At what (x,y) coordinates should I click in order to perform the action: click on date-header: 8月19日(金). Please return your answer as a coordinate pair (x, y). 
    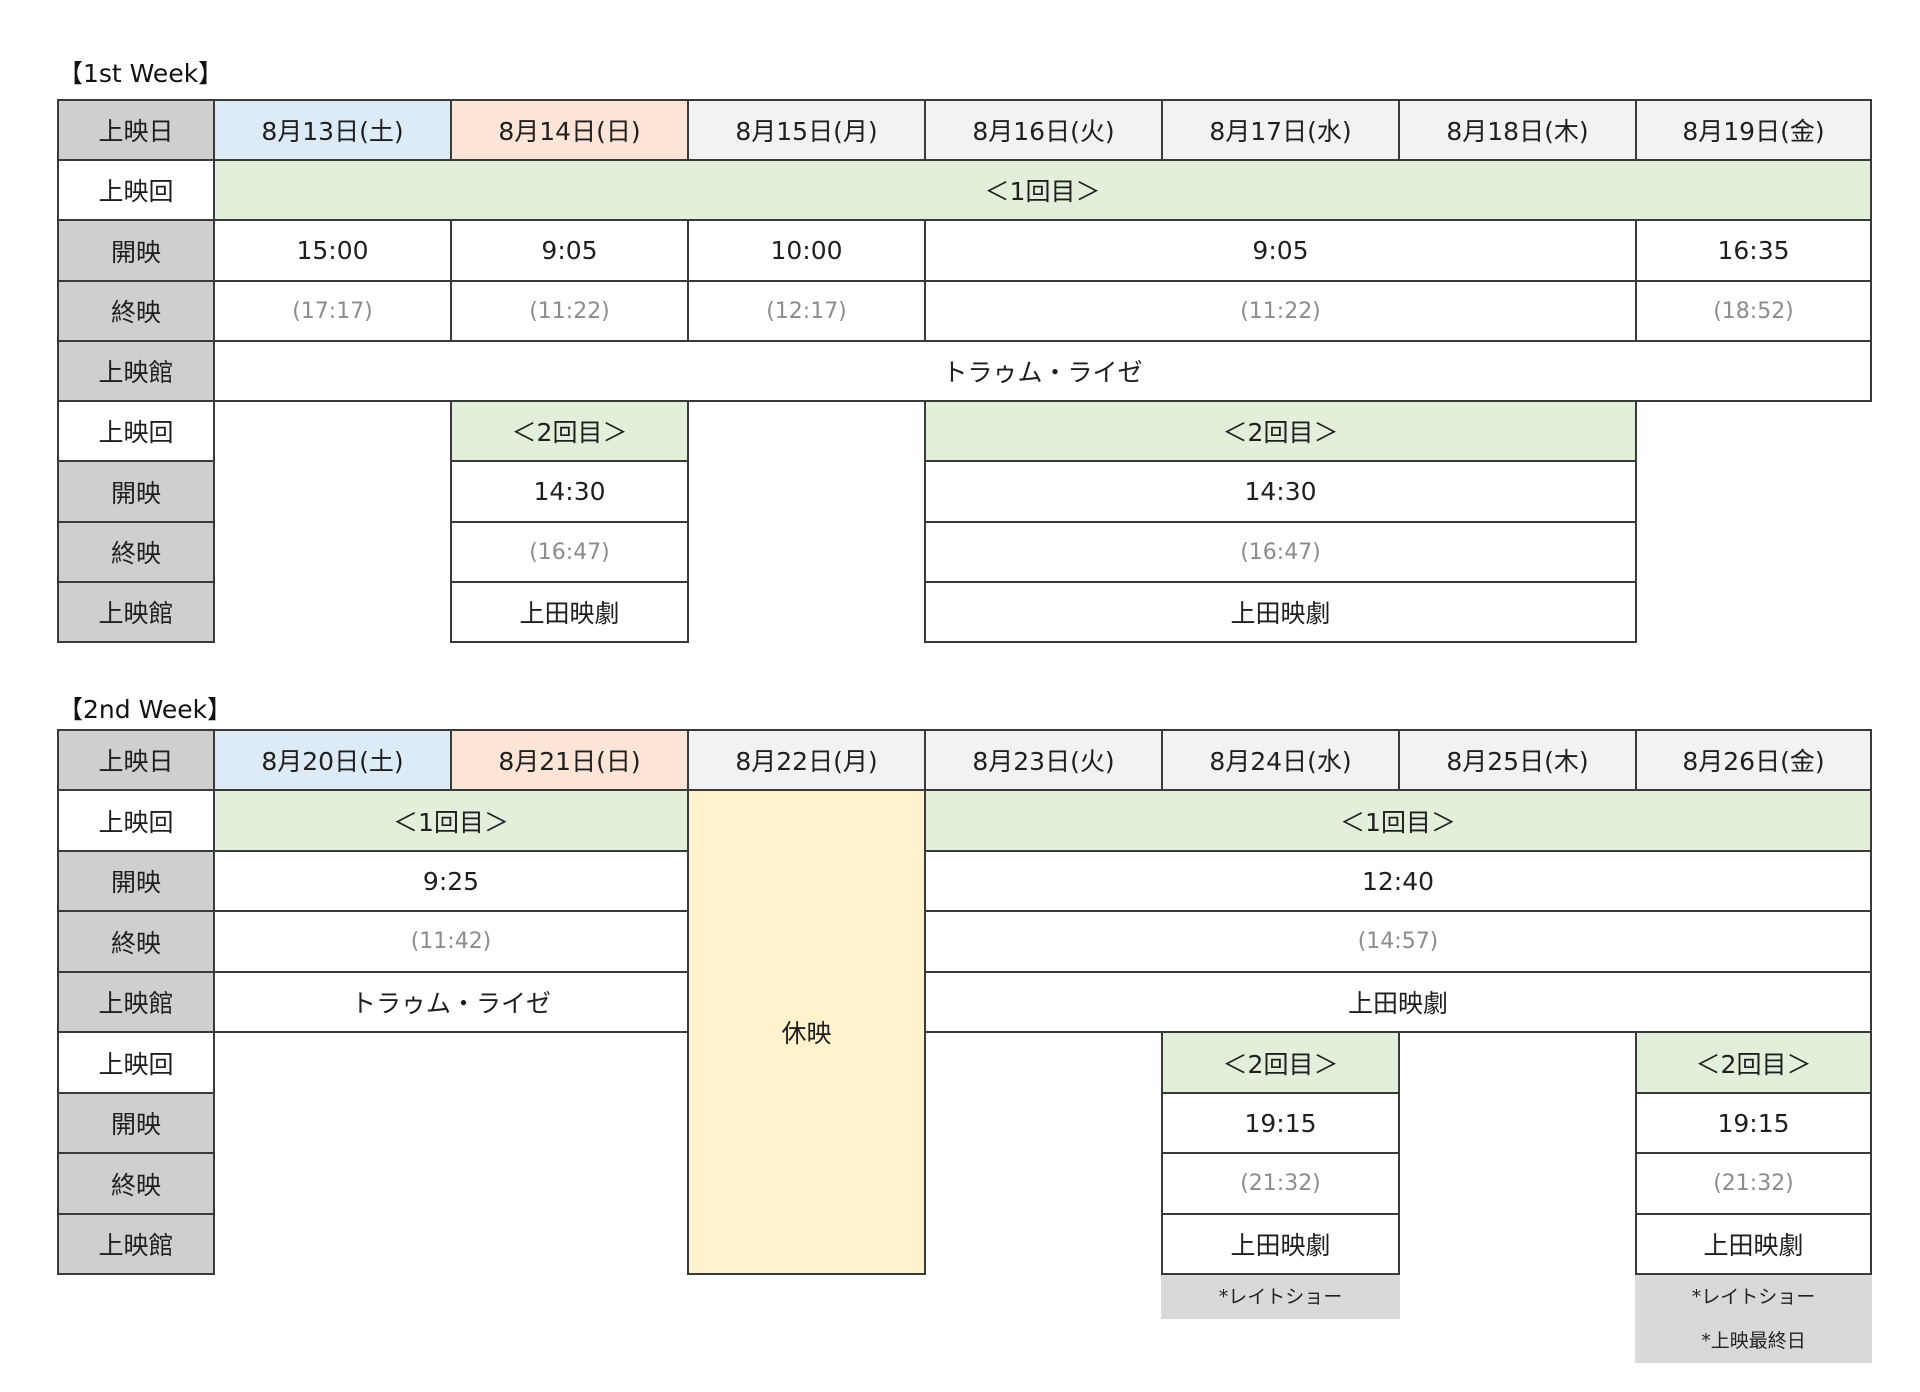
    Looking at the image, I should click on (1753, 130).